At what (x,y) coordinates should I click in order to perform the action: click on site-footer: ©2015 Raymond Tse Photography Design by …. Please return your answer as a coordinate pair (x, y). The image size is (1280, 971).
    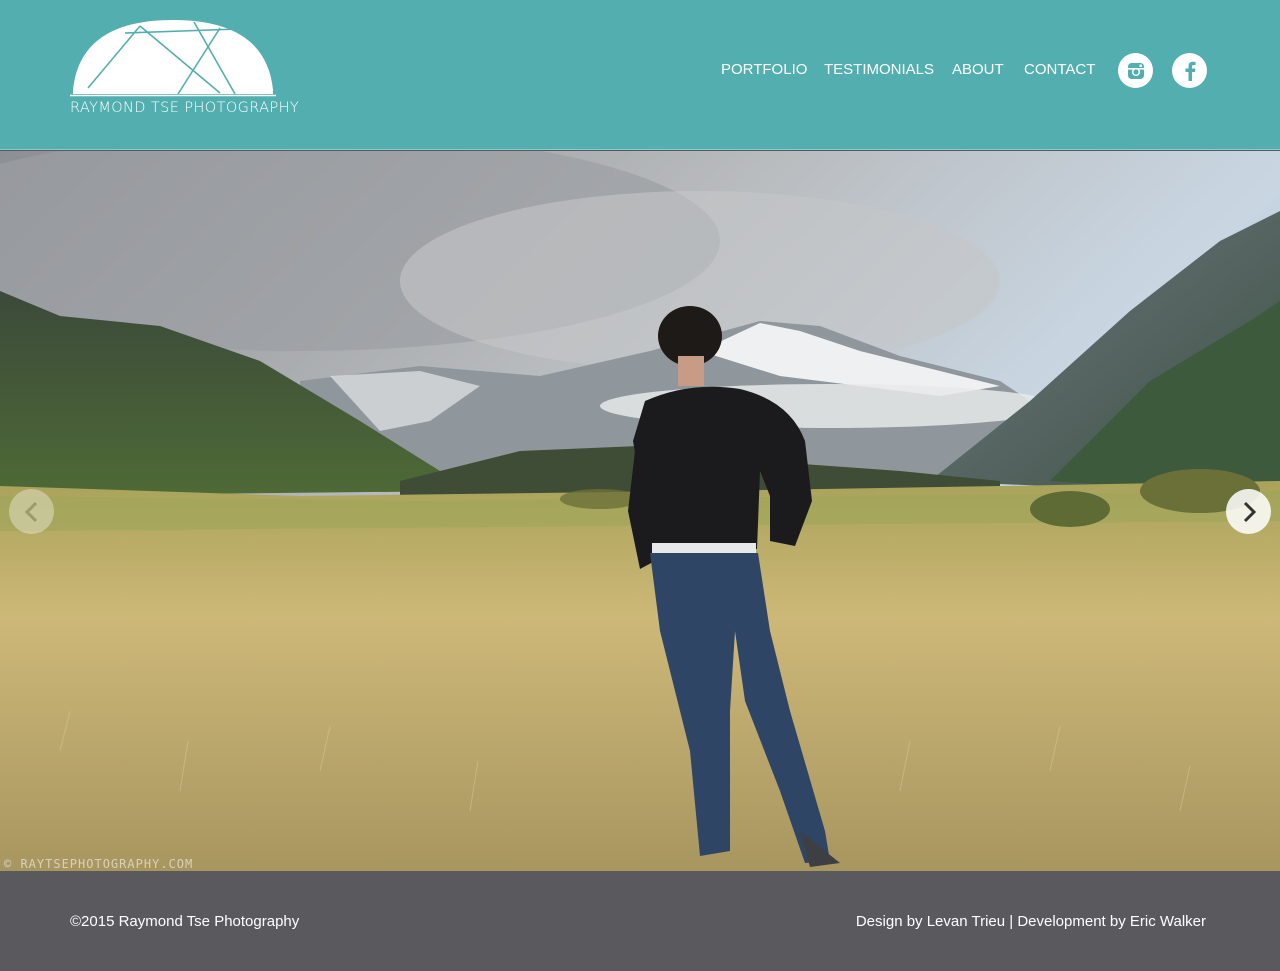
    Looking at the image, I should click on (640, 921).